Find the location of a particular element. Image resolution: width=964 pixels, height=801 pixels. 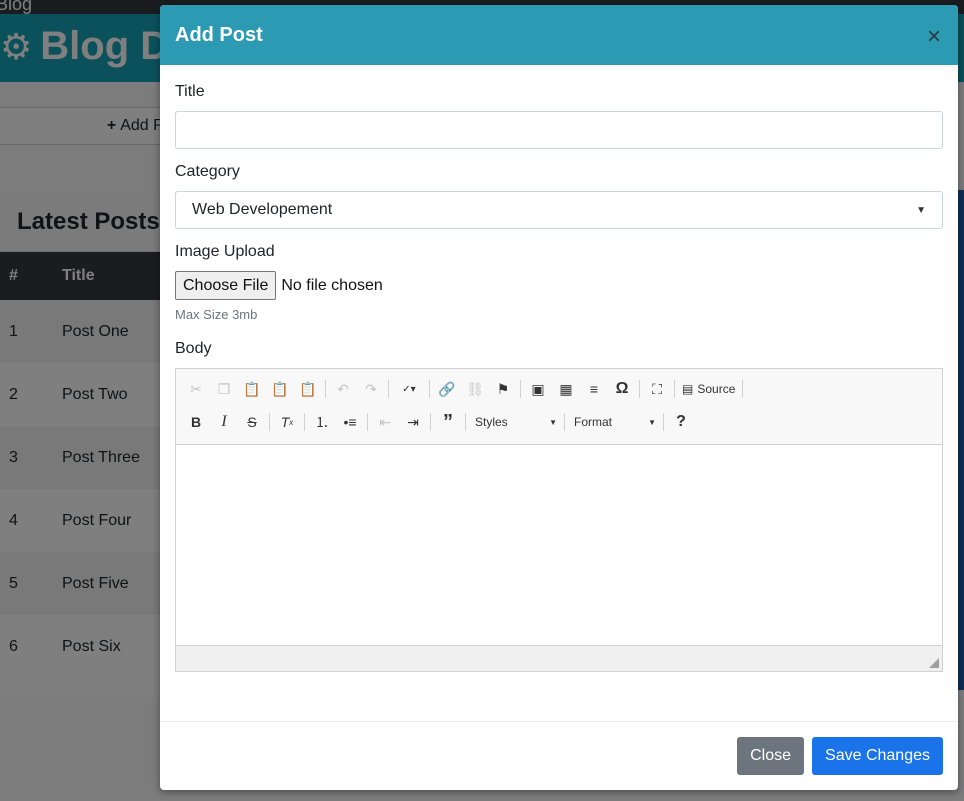

numbered-list-icon: ⒈ is located at coordinates (322, 422).